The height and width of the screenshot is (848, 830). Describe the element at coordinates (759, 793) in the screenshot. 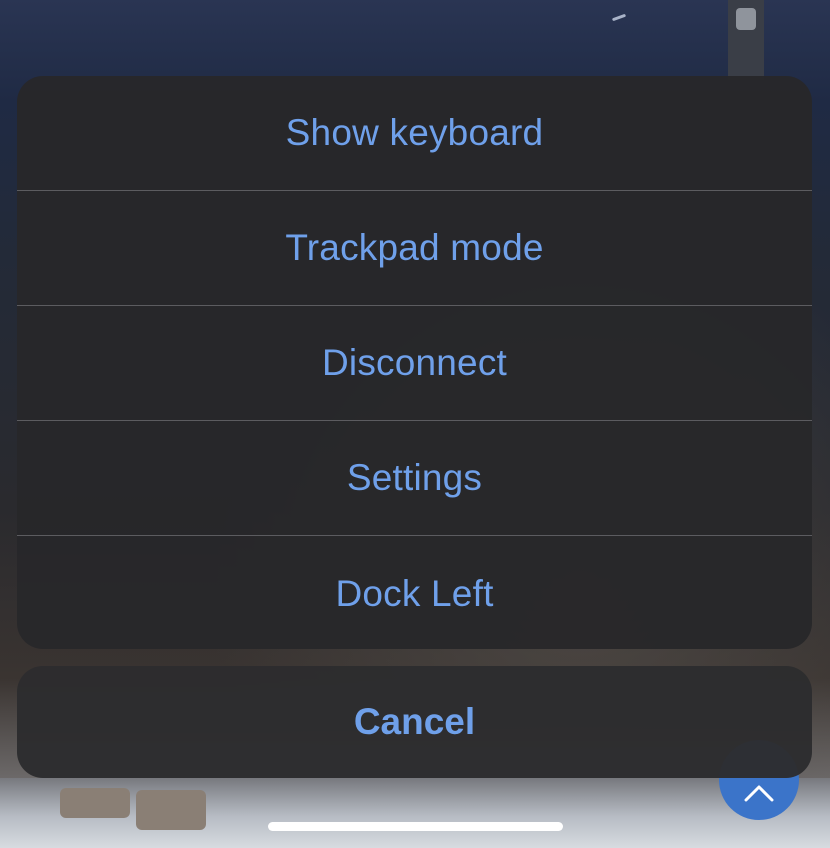

I see `chevron-up-icon` at that location.